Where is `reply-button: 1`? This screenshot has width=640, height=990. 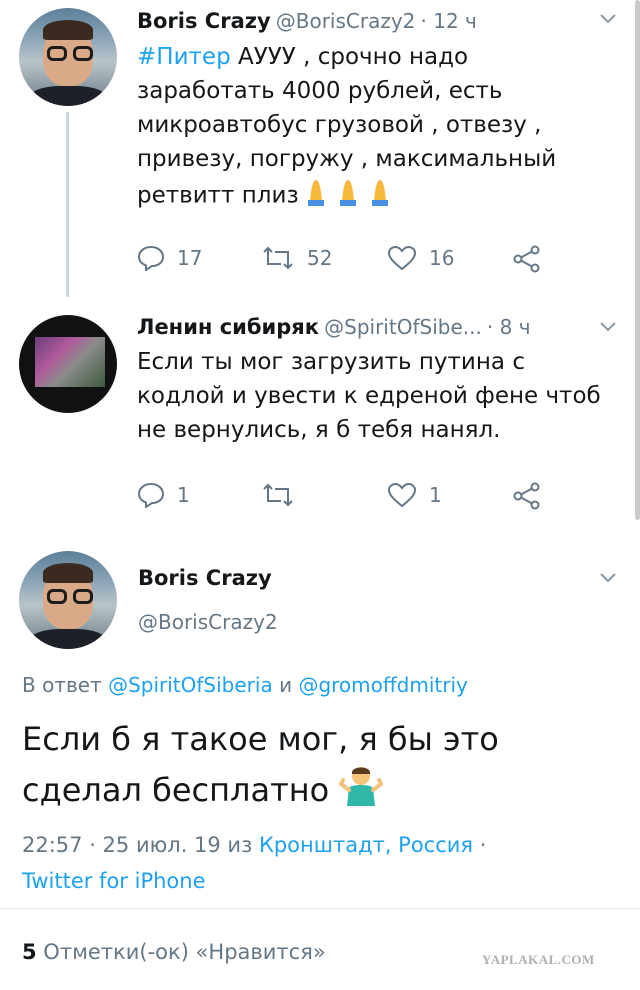
reply-button: 1 is located at coordinates (163, 495).